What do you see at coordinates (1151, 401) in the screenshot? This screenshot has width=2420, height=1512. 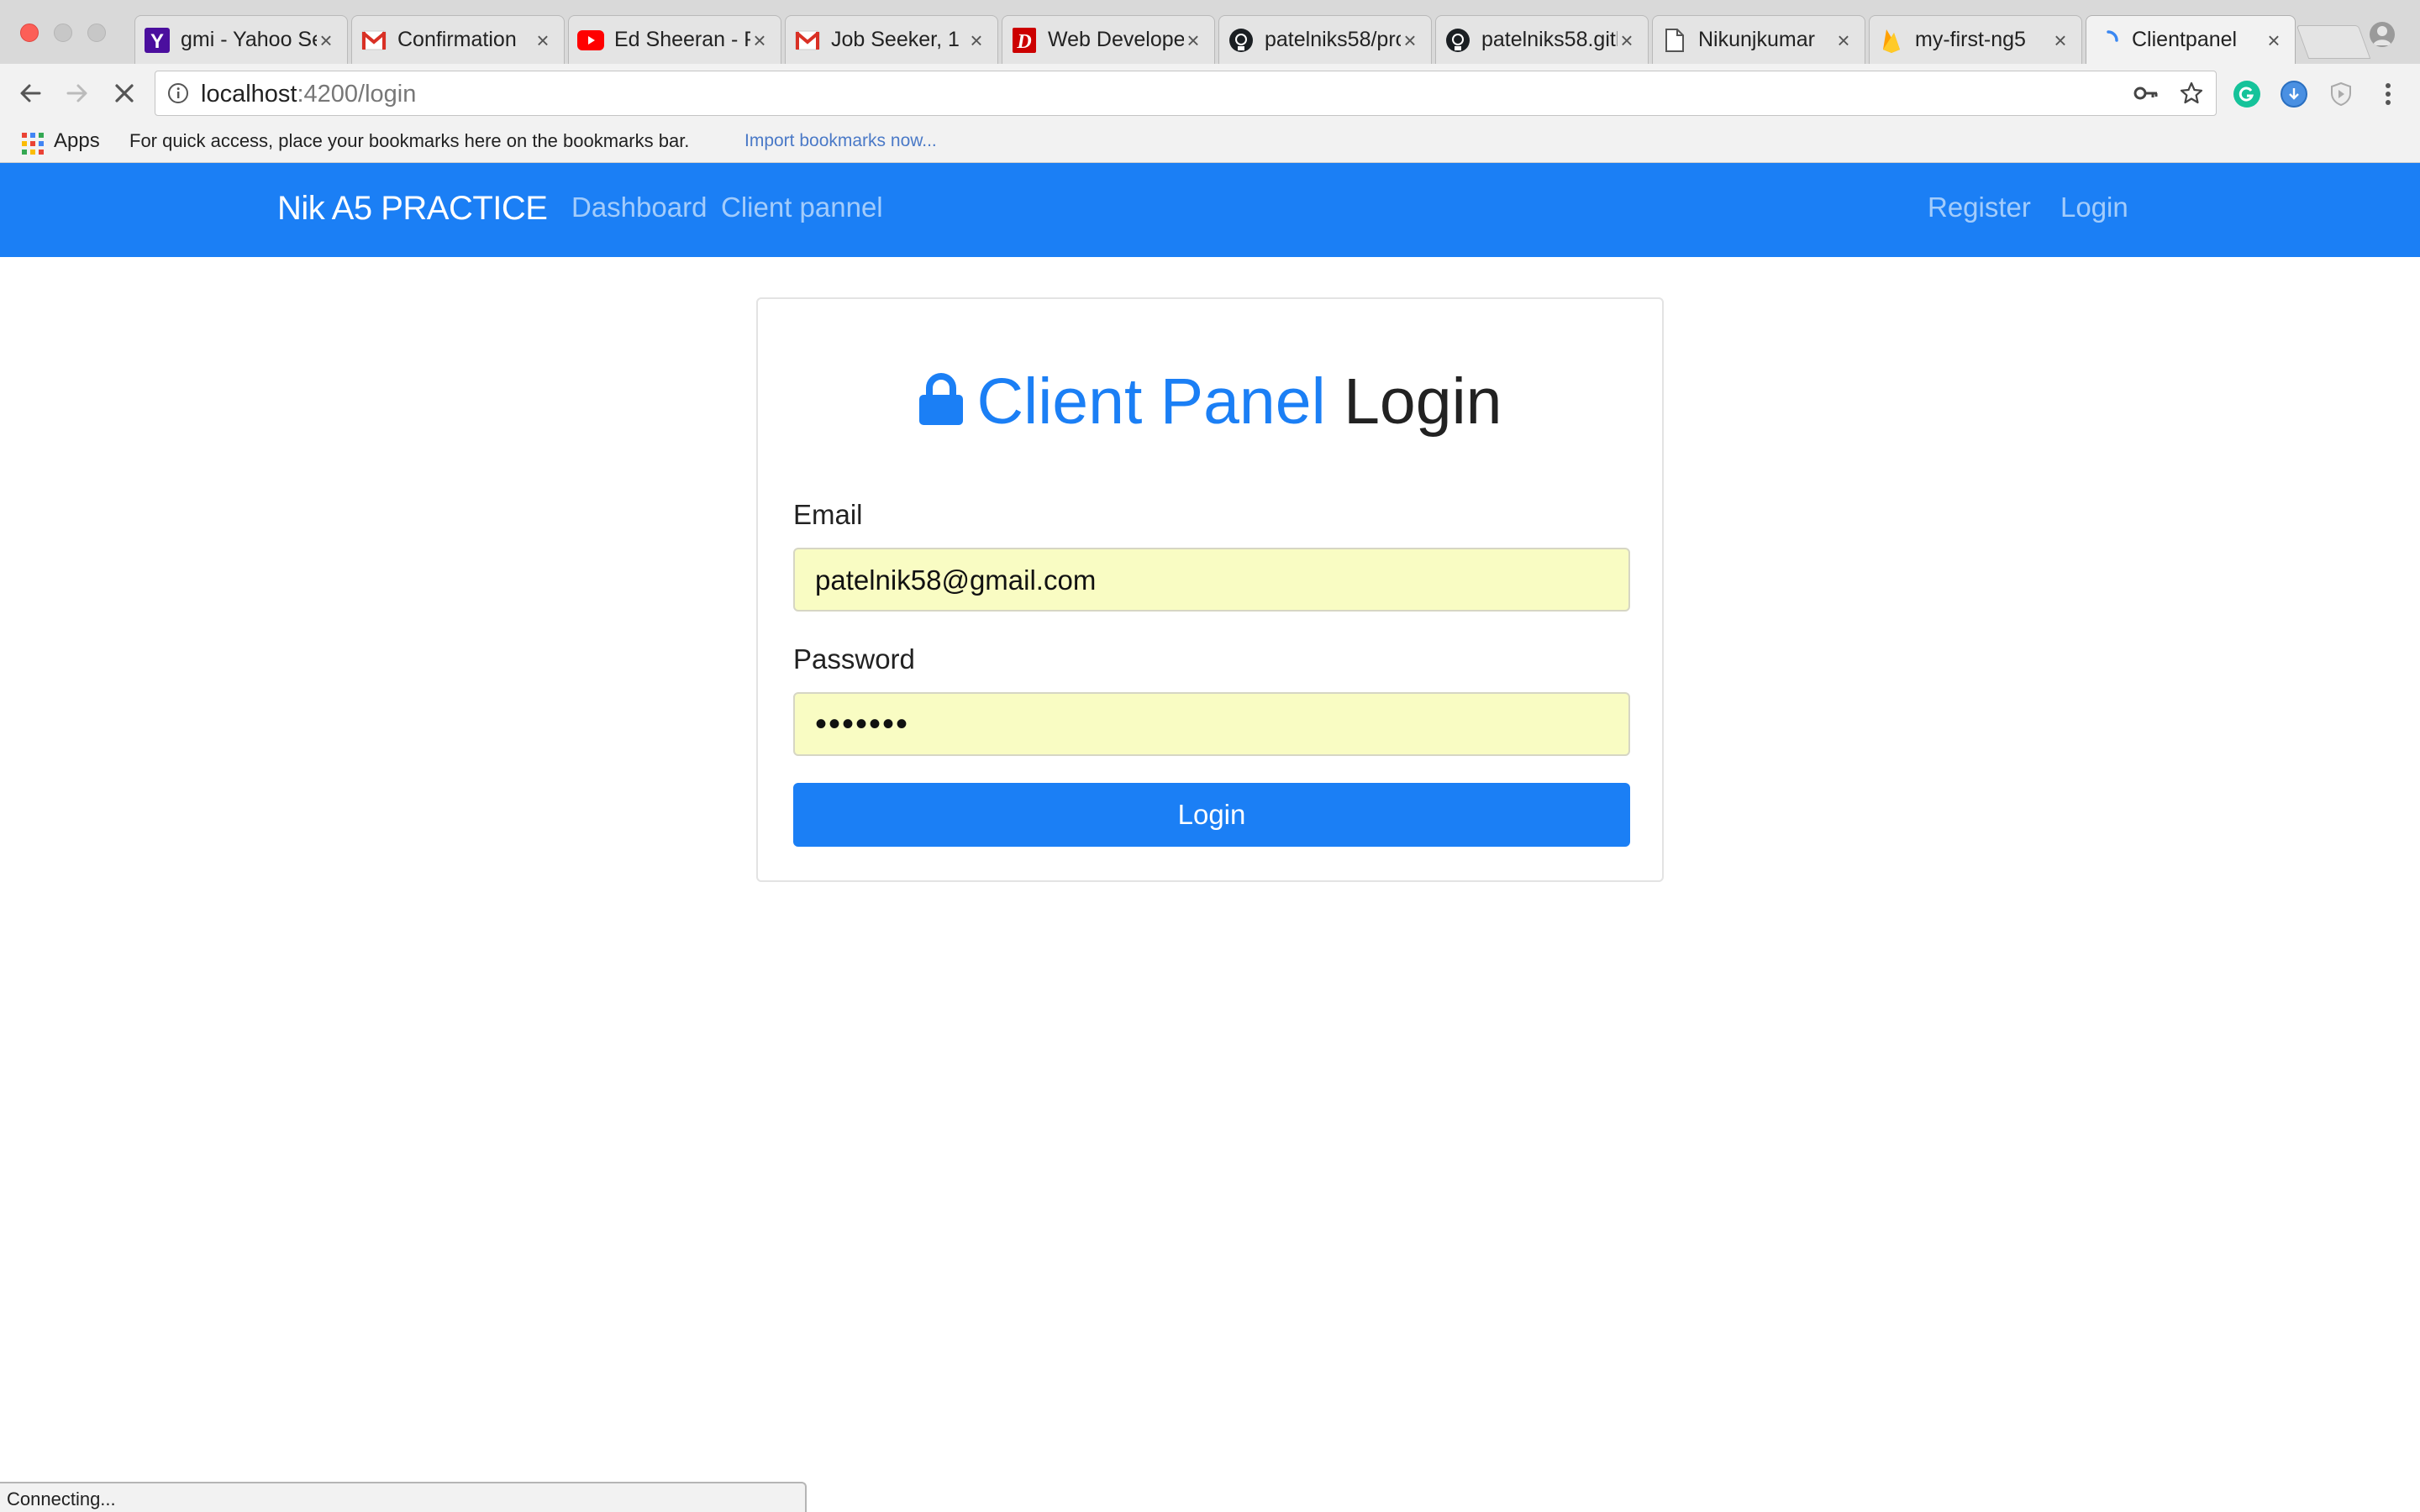 I see `title-brand-text: Client Panel` at bounding box center [1151, 401].